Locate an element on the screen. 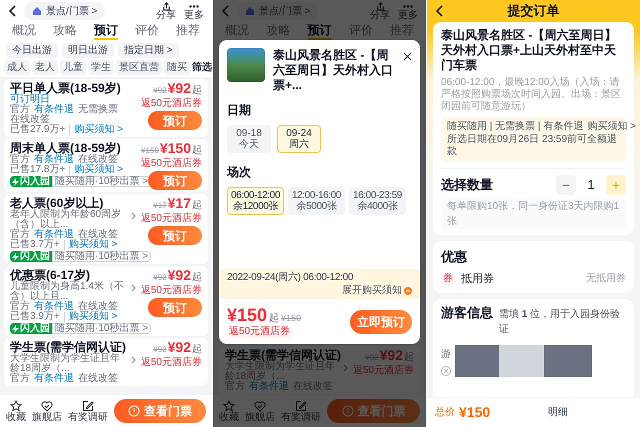 The height and width of the screenshot is (427, 640). section-title: 游客信息 is located at coordinates (467, 313).